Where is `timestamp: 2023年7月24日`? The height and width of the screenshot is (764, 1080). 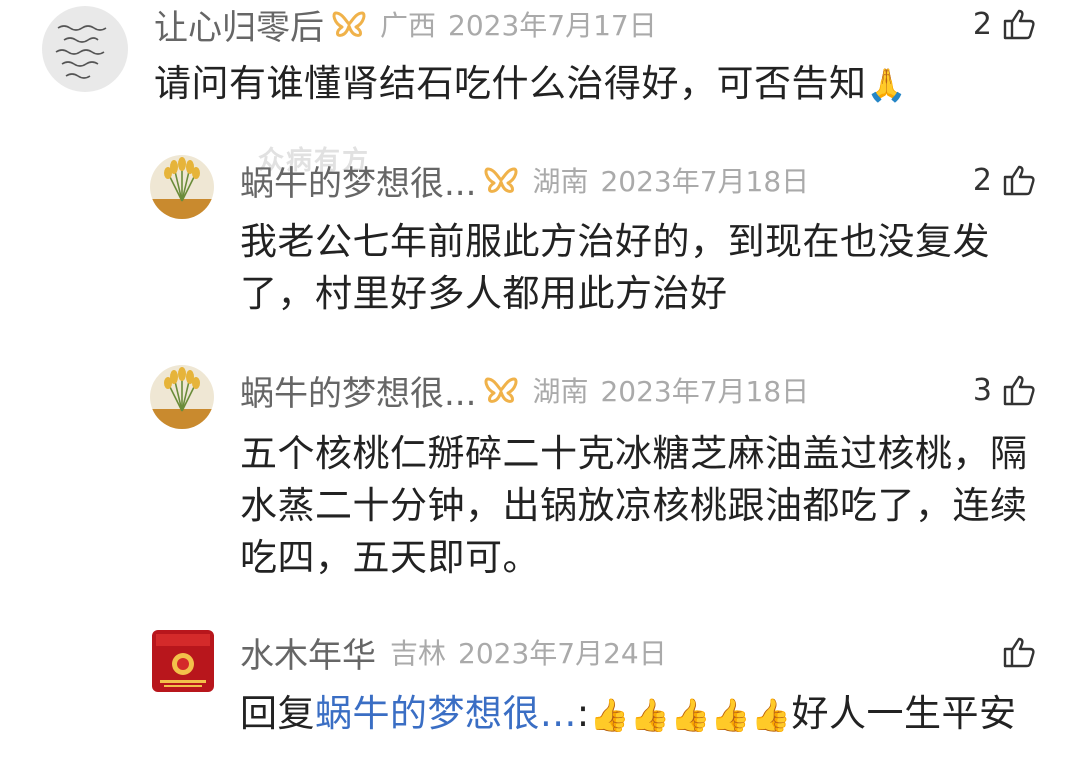 timestamp: 2023年7月24日 is located at coordinates (562, 653).